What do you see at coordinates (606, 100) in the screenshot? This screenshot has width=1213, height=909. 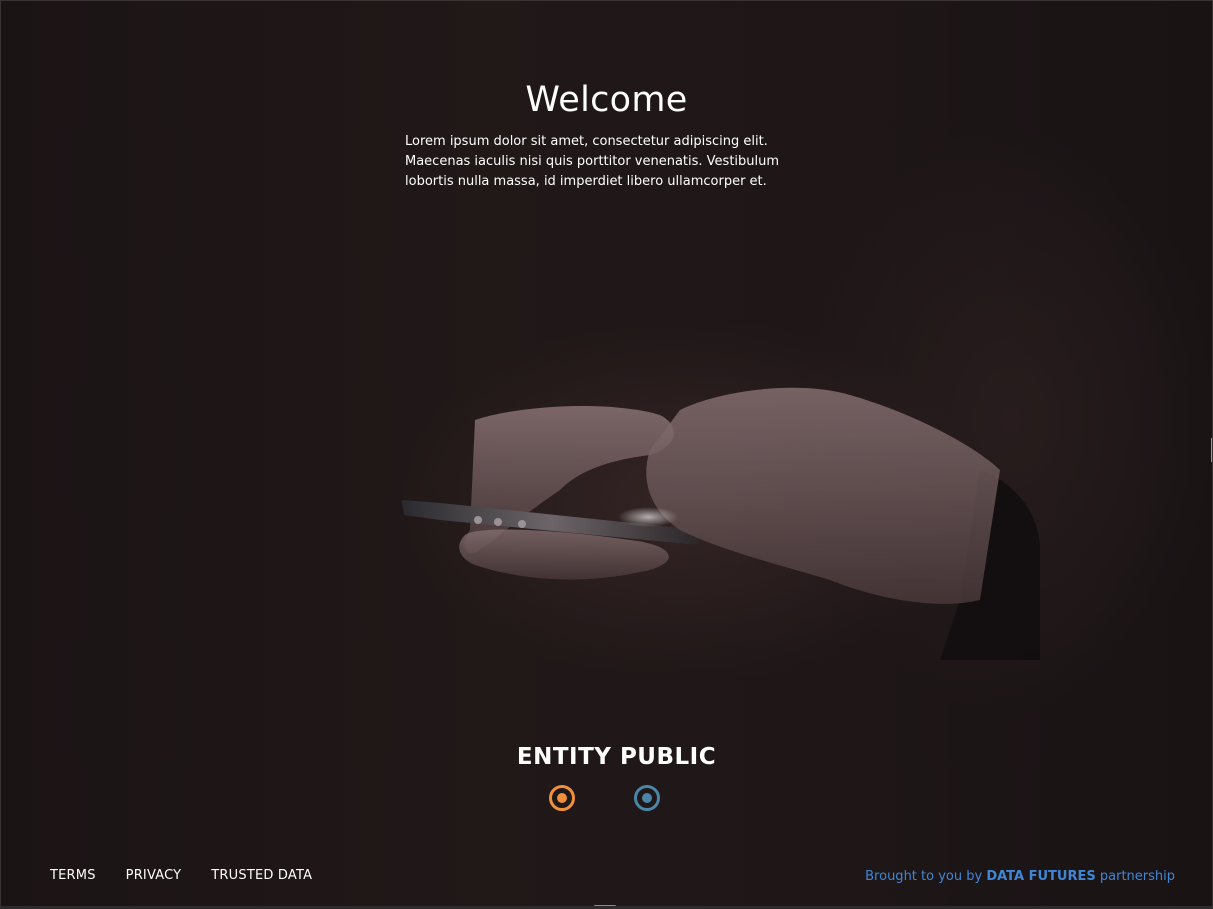 I see `page-title: Welcome` at bounding box center [606, 100].